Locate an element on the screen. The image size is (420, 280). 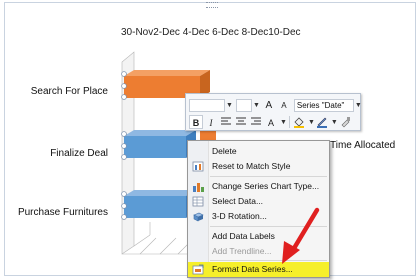
3d-rotation-icon is located at coordinates (198, 216).